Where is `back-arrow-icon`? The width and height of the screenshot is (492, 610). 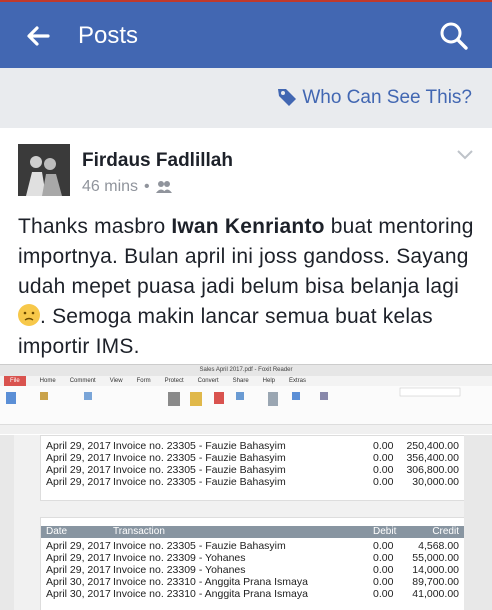 back-arrow-icon is located at coordinates (38, 36).